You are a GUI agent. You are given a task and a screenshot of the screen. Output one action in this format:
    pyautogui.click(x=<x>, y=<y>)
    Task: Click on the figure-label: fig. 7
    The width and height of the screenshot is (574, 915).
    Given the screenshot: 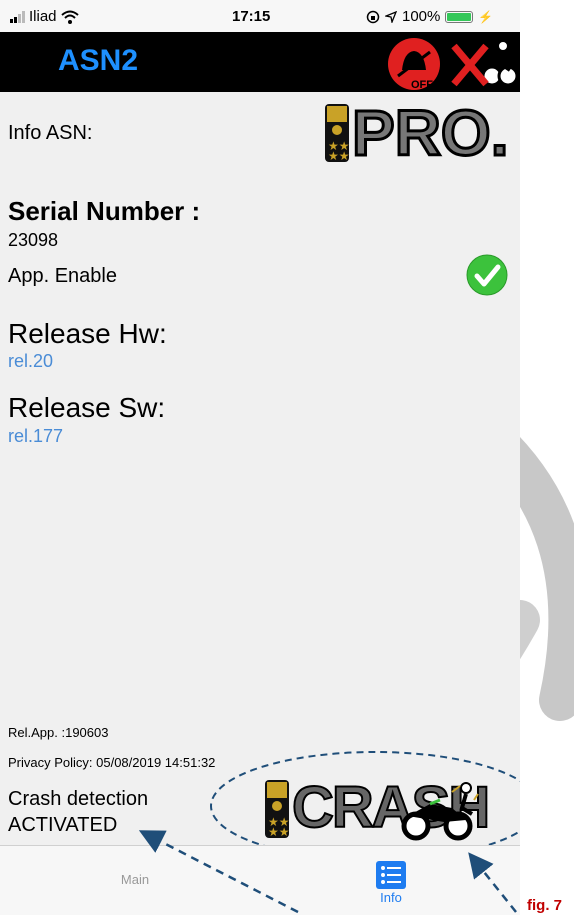 What is the action you would take?
    pyautogui.click(x=545, y=905)
    